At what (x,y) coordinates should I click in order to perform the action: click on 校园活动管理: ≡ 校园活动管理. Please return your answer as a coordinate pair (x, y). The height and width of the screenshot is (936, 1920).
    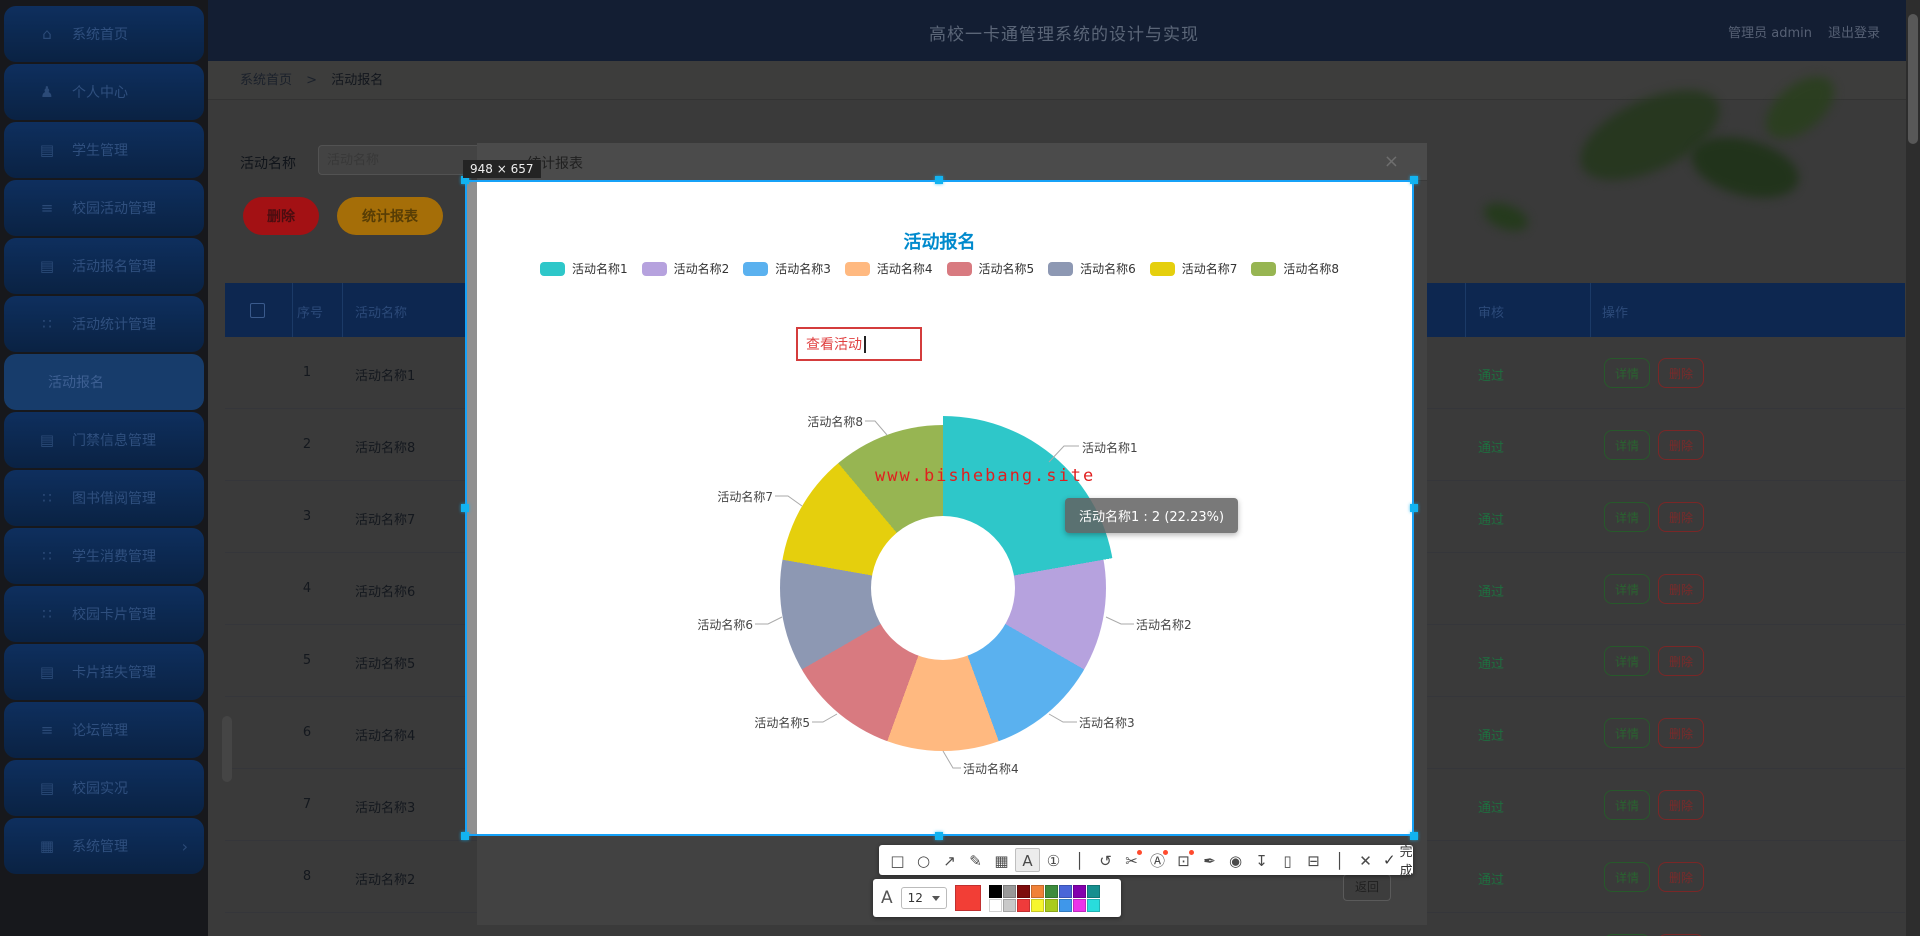
    Looking at the image, I should click on (104, 208).